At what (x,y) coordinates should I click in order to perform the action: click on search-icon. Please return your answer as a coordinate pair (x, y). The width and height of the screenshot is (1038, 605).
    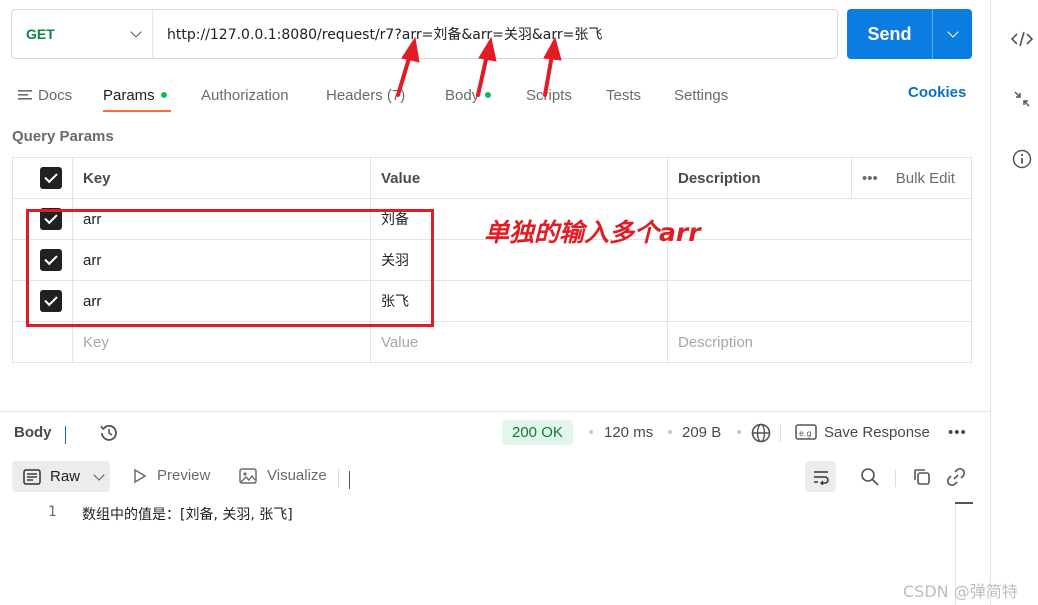
    Looking at the image, I should click on (870, 479).